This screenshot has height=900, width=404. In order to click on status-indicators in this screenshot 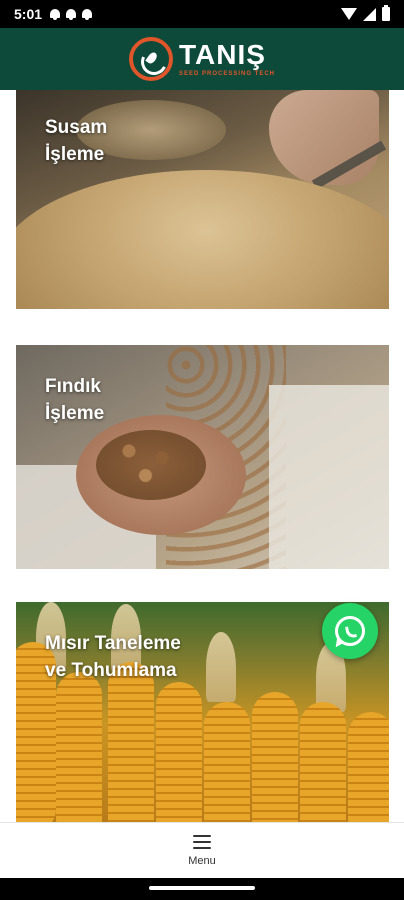, I will do `click(365, 13)`.